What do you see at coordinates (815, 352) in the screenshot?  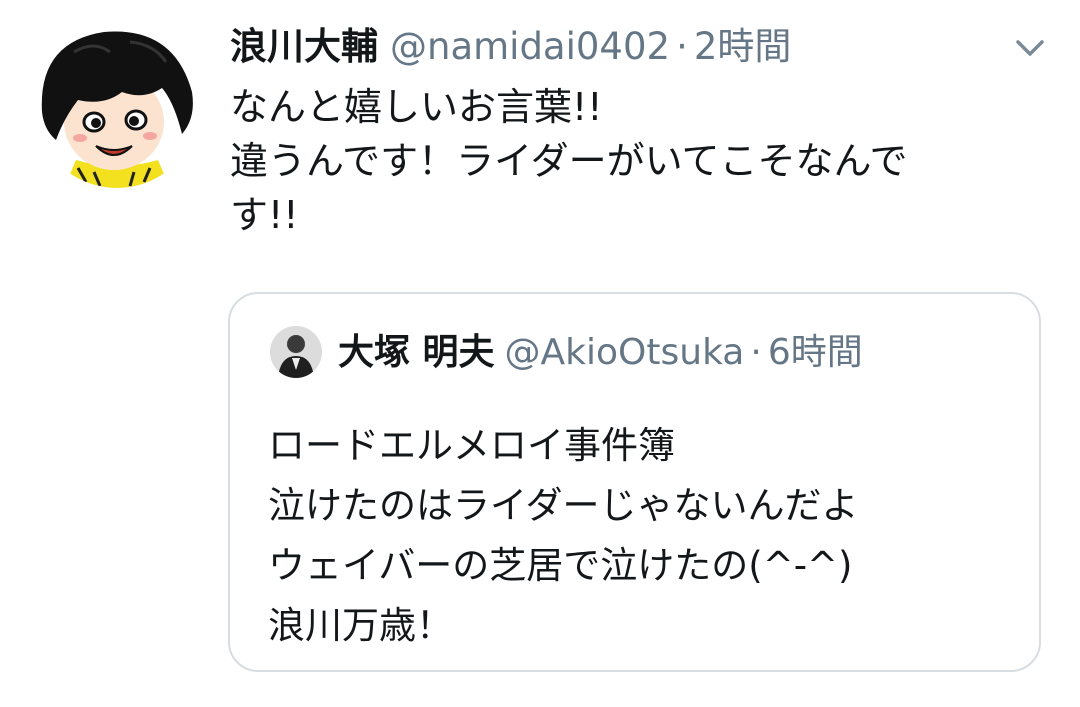 I see `quoted-tweet-timestamp: 6時間` at bounding box center [815, 352].